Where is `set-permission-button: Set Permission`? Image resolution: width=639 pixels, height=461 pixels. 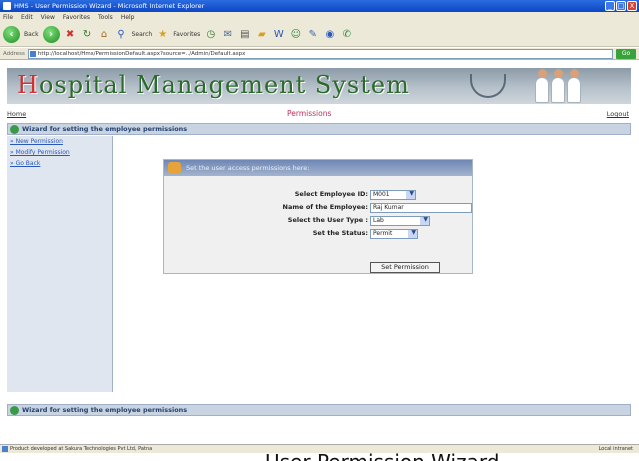
set-permission-button: Set Permission is located at coordinates (405, 267).